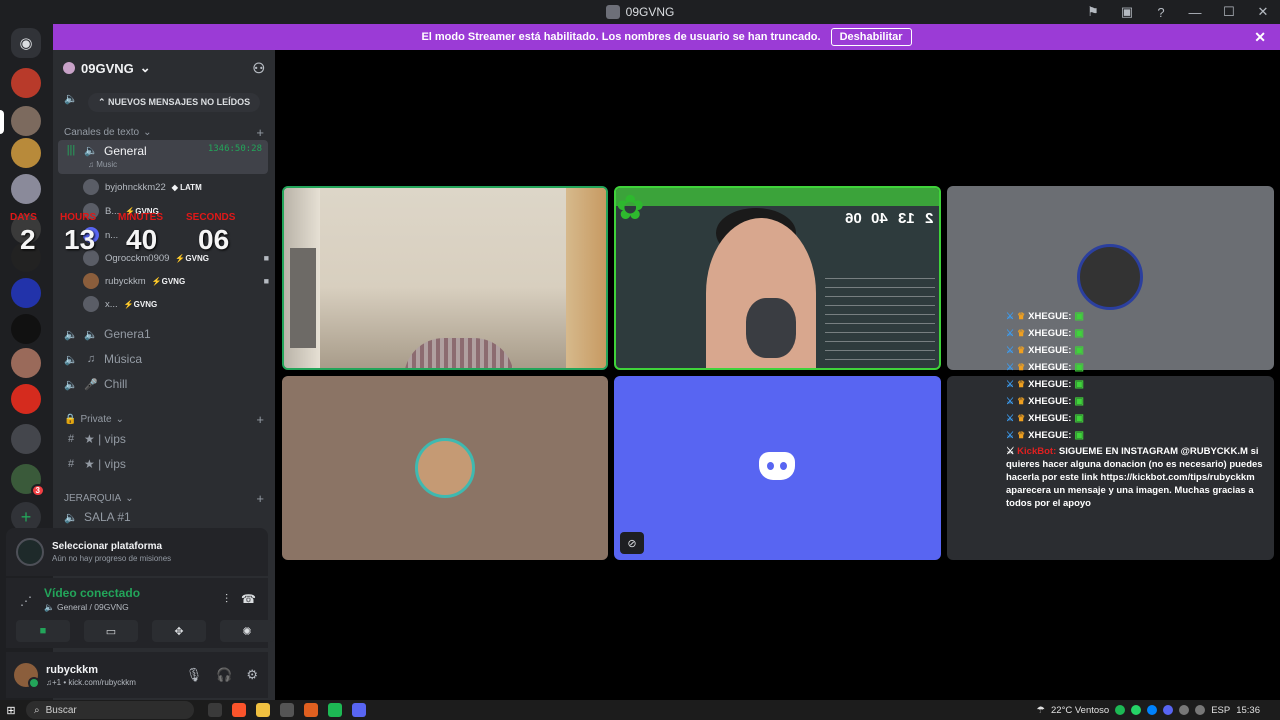  I want to click on category-label: Canales de texto, so click(102, 132).